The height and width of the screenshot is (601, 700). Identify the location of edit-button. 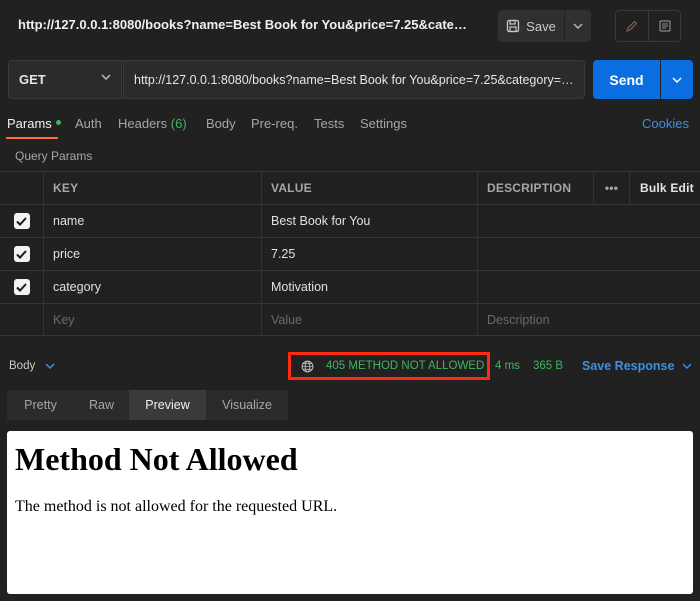
(632, 26).